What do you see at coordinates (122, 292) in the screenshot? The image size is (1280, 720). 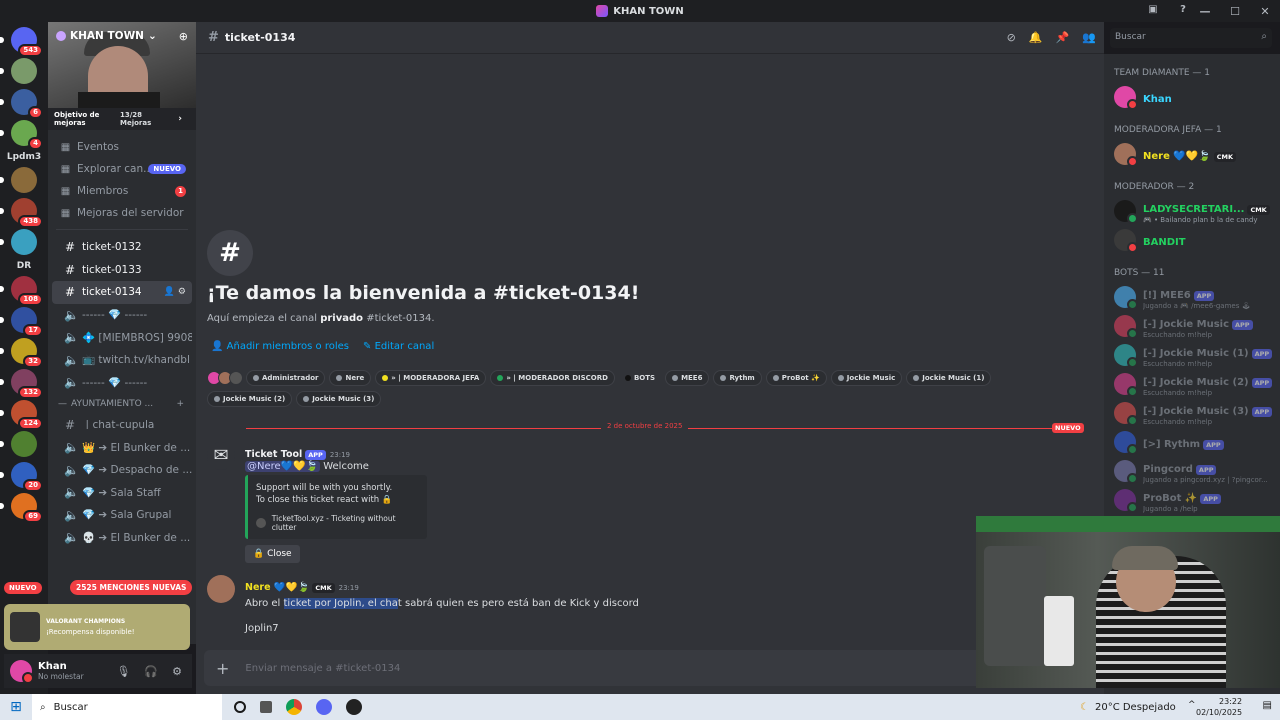 I see `channel-item: # ticket-0134 👤 ⚙` at bounding box center [122, 292].